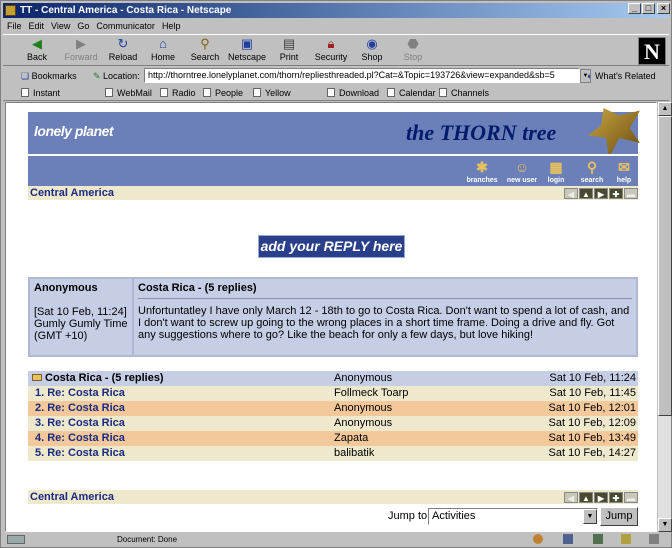  What do you see at coordinates (592, 453) in the screenshot?
I see `reply-date: Sat 10 Feb, 14:27` at bounding box center [592, 453].